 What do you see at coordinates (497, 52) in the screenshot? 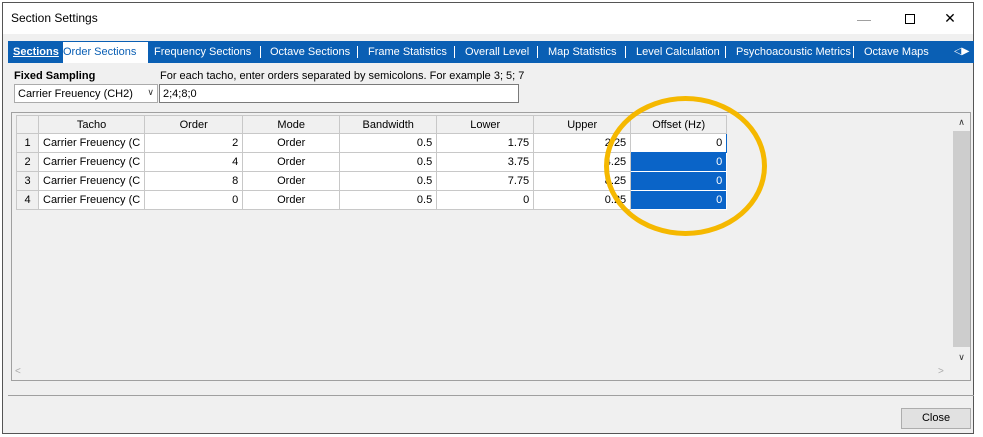
I see `tab-overall-level: Overall Level` at bounding box center [497, 52].